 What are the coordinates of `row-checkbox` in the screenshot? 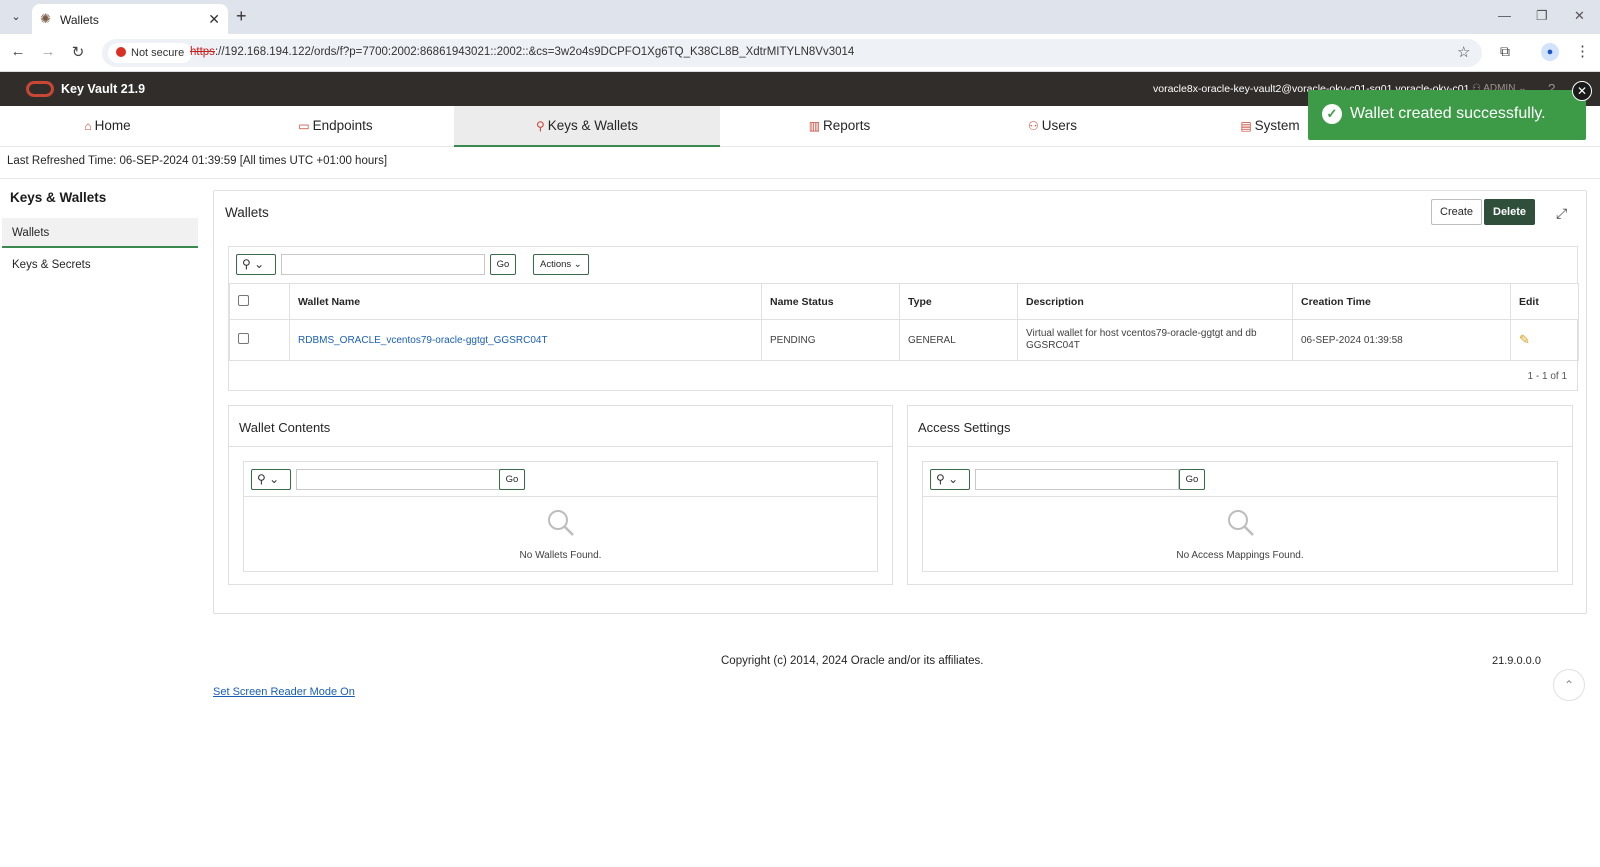 It's located at (243, 338).